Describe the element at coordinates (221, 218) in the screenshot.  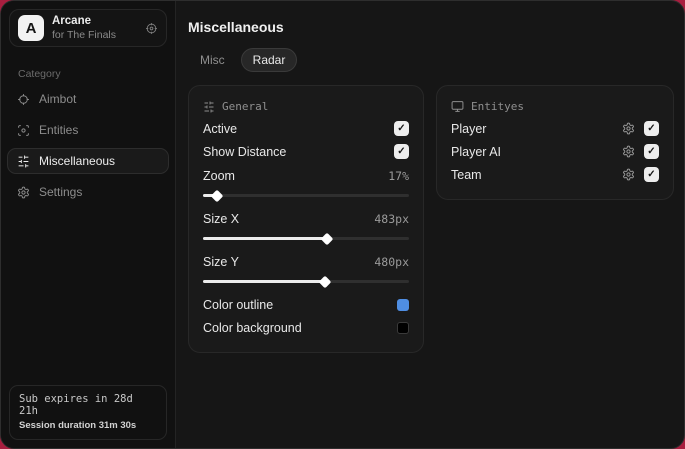
I see `slider-label: Size X` at that location.